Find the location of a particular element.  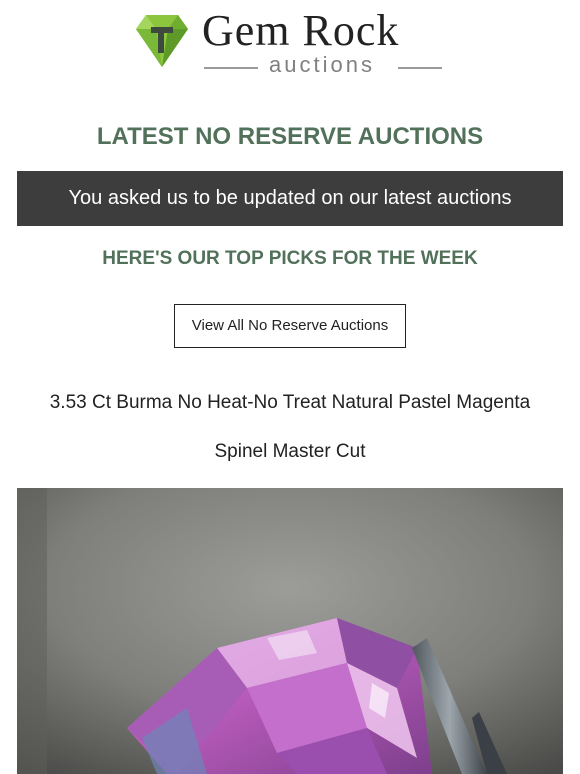

logo-title: Gem Rock is located at coordinates (301, 30).